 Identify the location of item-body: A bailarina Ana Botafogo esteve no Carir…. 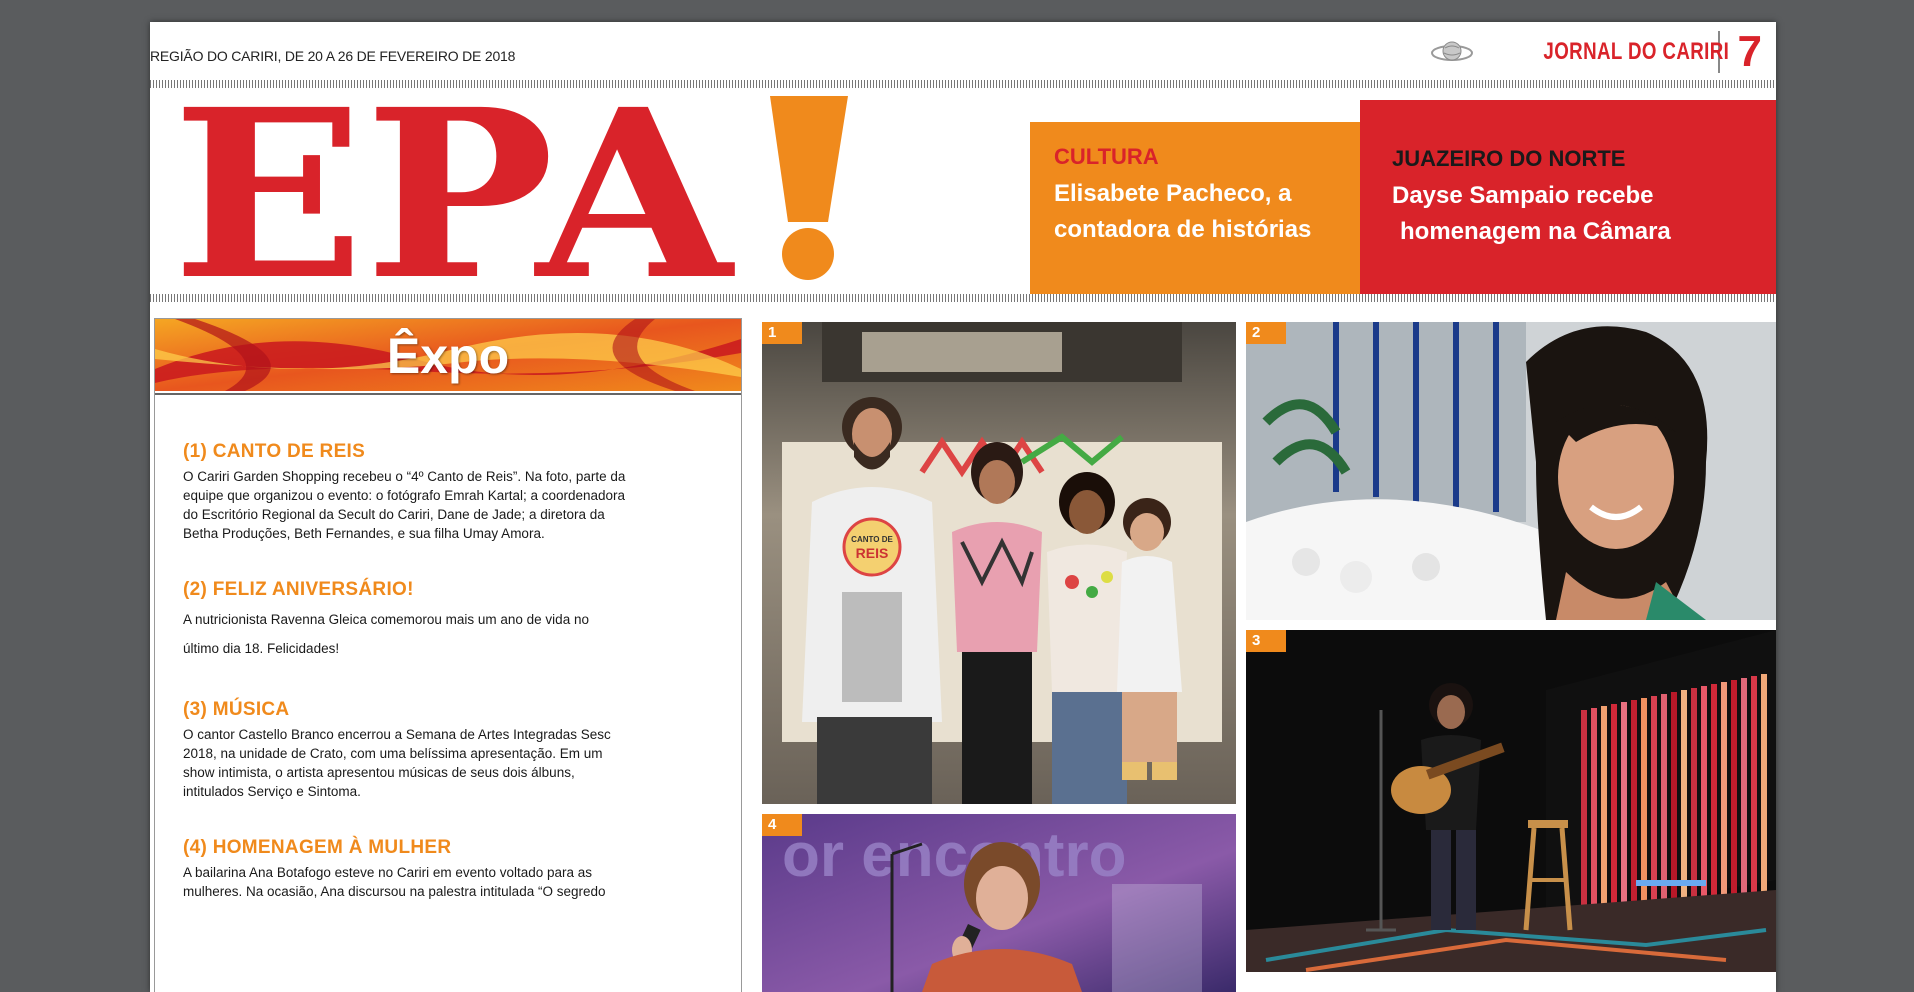
(453, 882).